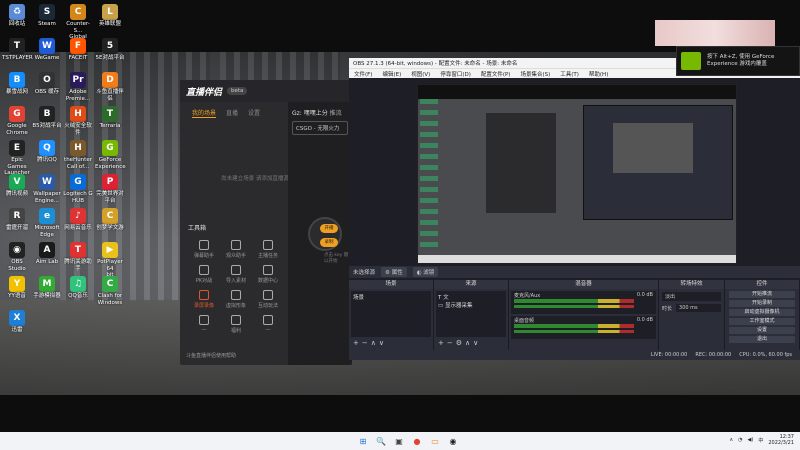 The image size is (800, 450). What do you see at coordinates (110, 260) in the screenshot?
I see `desktop-icon: ▶ PotPlayer 64 bit` at bounding box center [110, 260].